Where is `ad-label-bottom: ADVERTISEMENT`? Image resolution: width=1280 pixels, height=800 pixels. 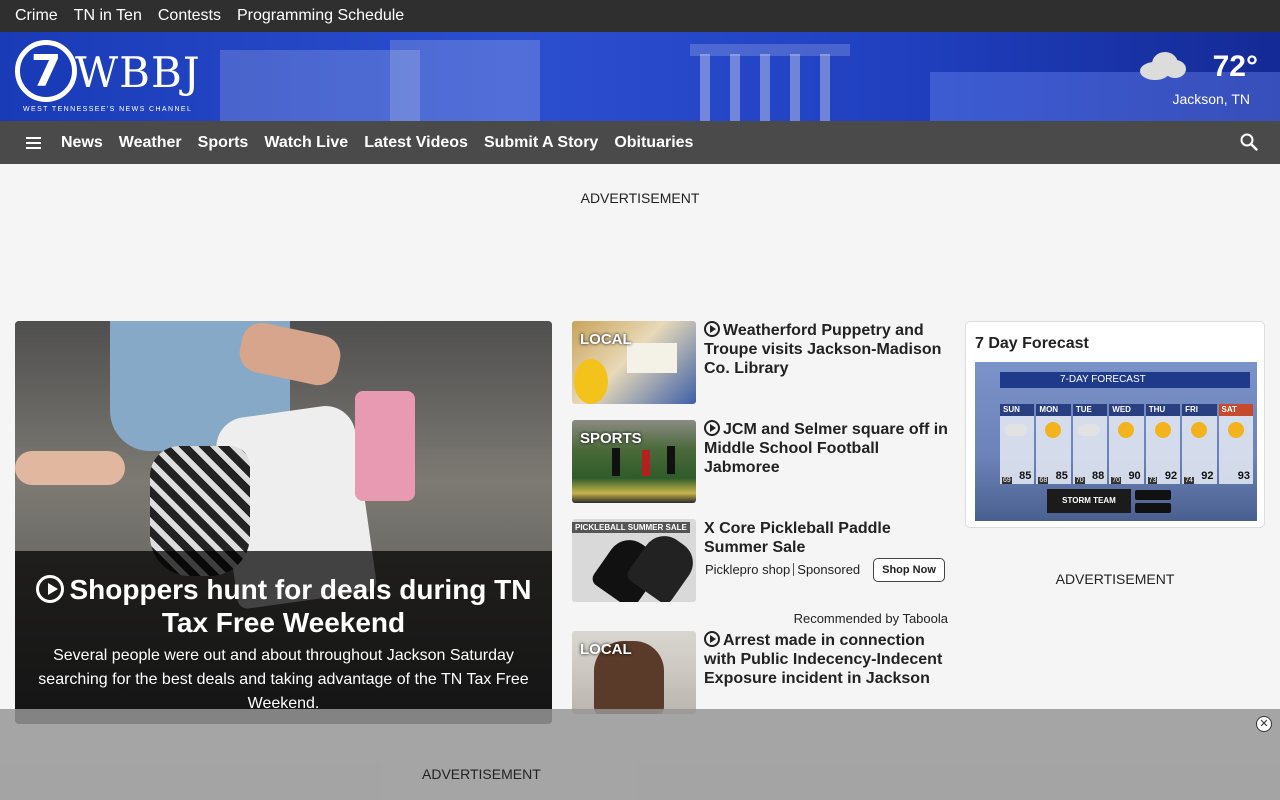 ad-label-bottom: ADVERTISEMENT is located at coordinates (481, 774).